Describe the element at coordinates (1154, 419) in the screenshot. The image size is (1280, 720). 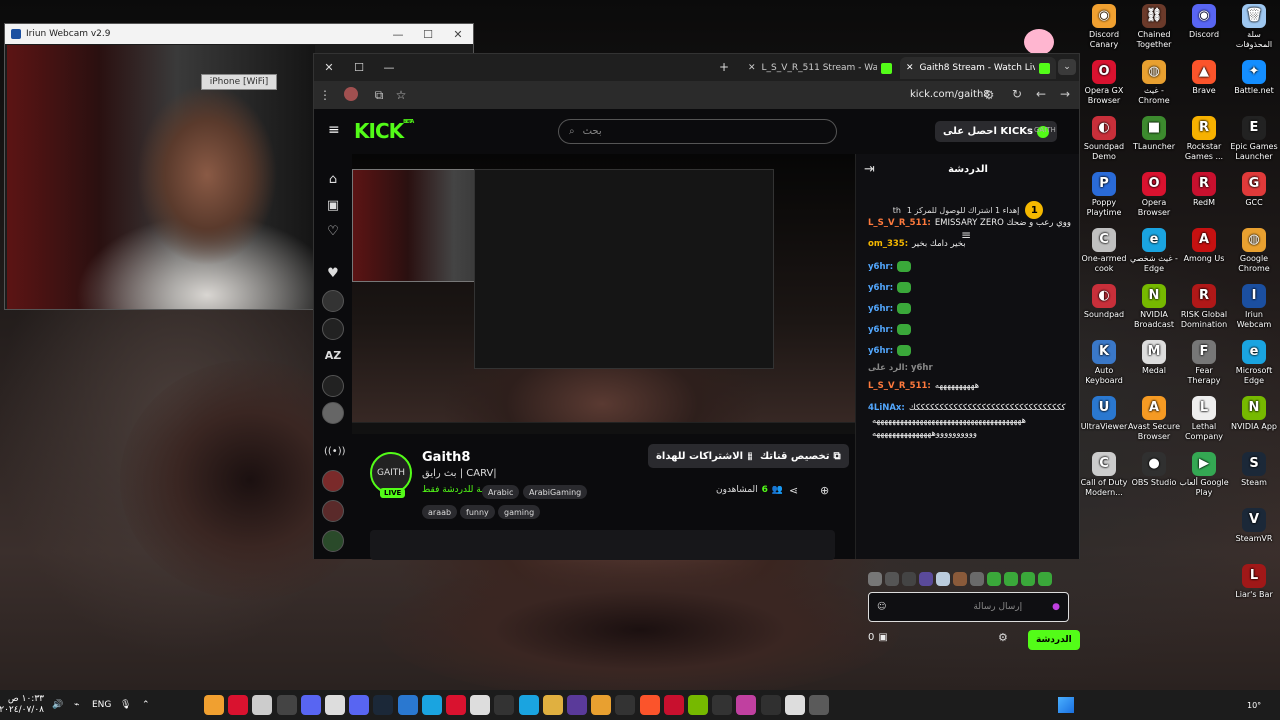
I see `desktop-icon: A Avast Secure Browser` at that location.